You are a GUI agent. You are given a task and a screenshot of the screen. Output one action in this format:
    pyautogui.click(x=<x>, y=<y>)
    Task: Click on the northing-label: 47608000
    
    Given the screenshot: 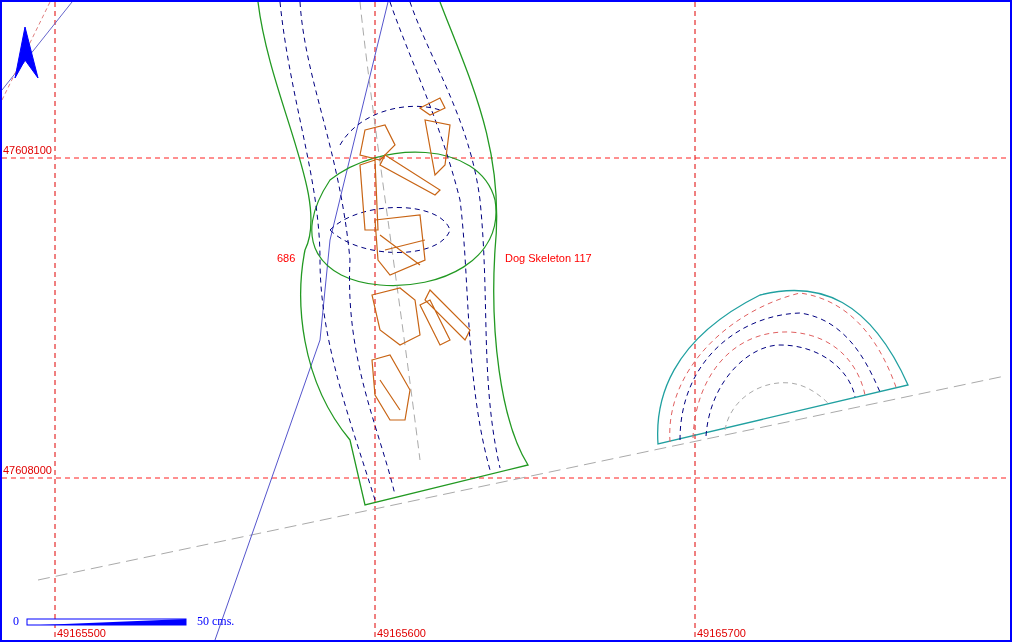 What is the action you would take?
    pyautogui.click(x=27, y=470)
    